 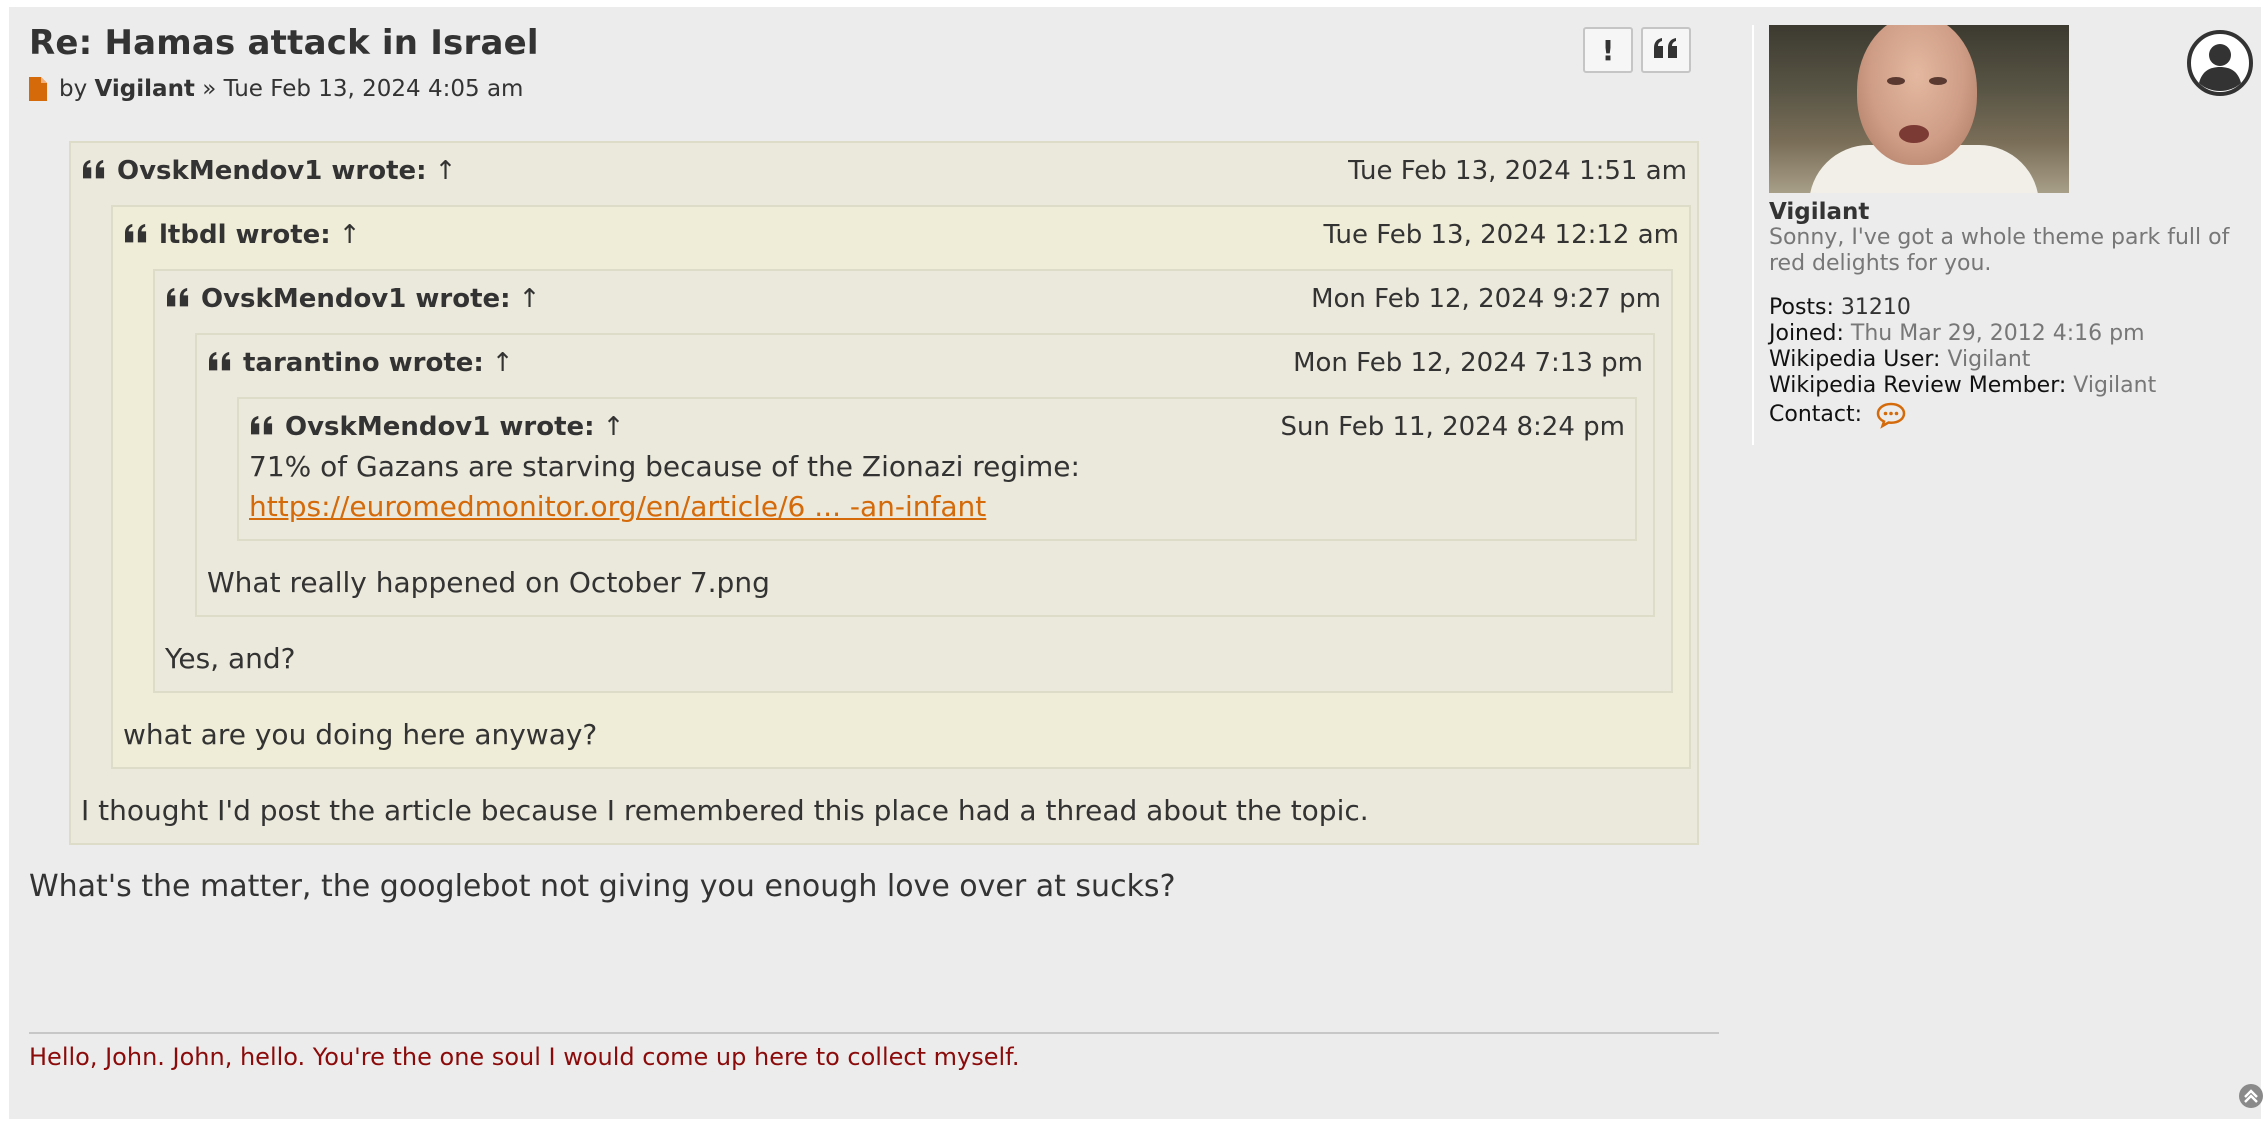 I want to click on profile-username: Vigilant, so click(x=2009, y=212).